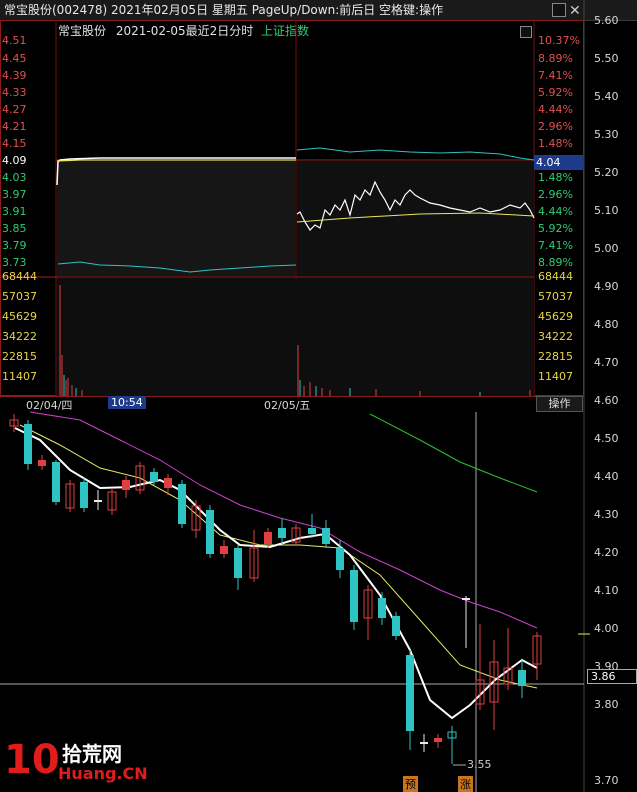  What do you see at coordinates (606, 552) in the screenshot?
I see `axis-label: 4.20` at bounding box center [606, 552].